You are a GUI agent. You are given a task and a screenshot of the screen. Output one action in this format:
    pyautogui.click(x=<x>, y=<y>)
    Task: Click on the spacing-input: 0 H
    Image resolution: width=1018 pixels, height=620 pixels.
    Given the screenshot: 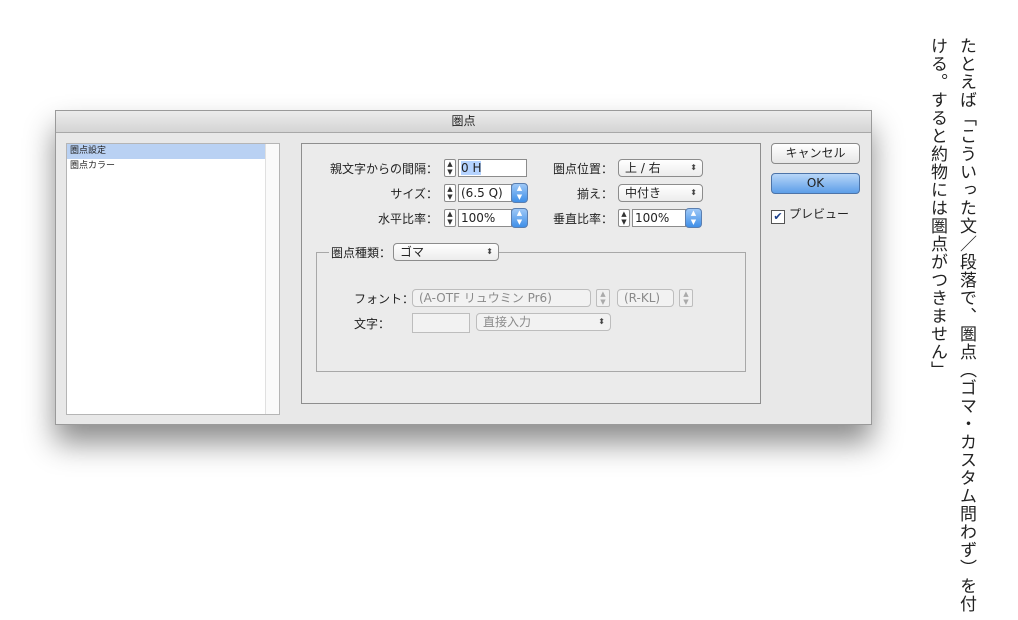 What is the action you would take?
    pyautogui.click(x=492, y=168)
    